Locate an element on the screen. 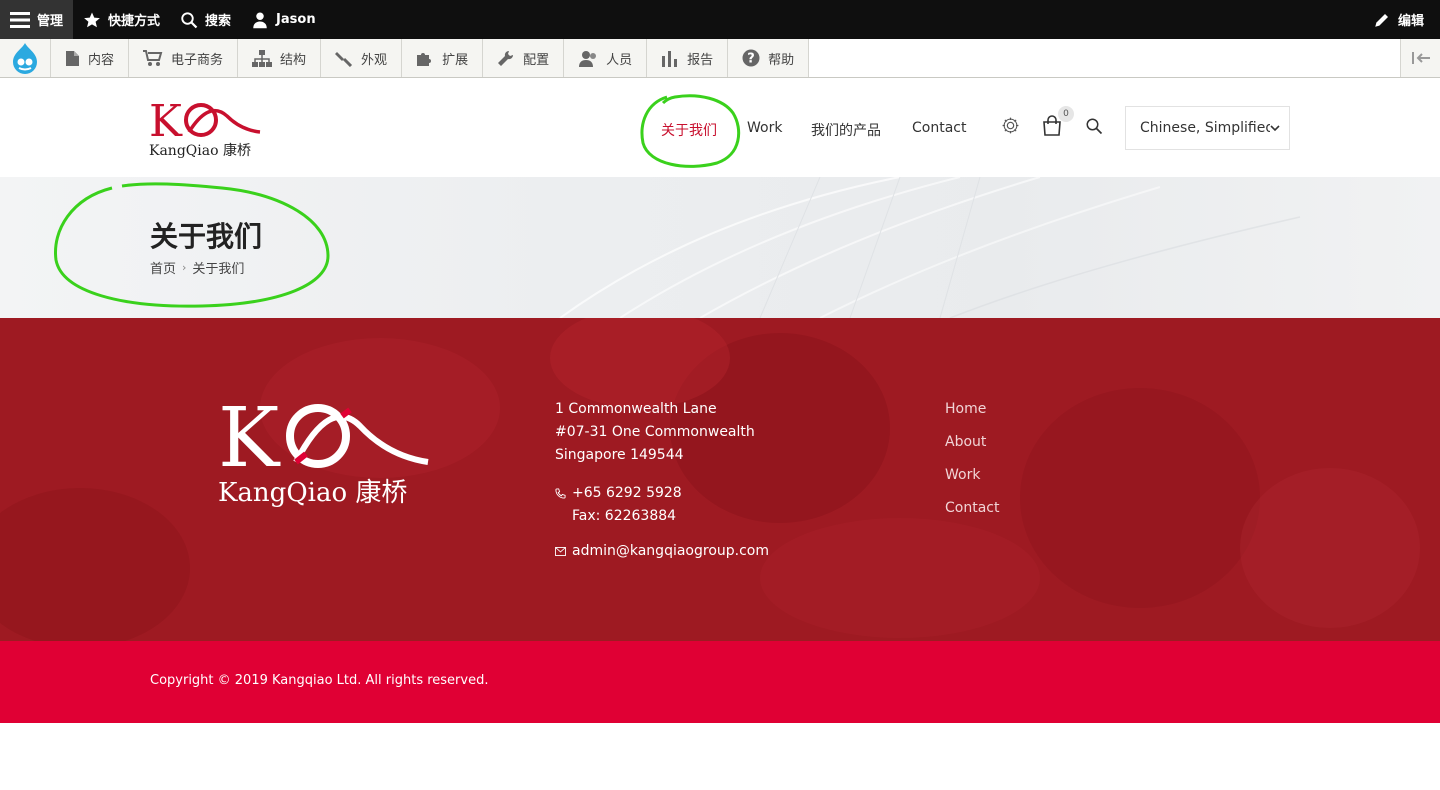 This screenshot has height=790, width=1440. address-line-1: 1 Commonwealth Lane is located at coordinates (636, 409).